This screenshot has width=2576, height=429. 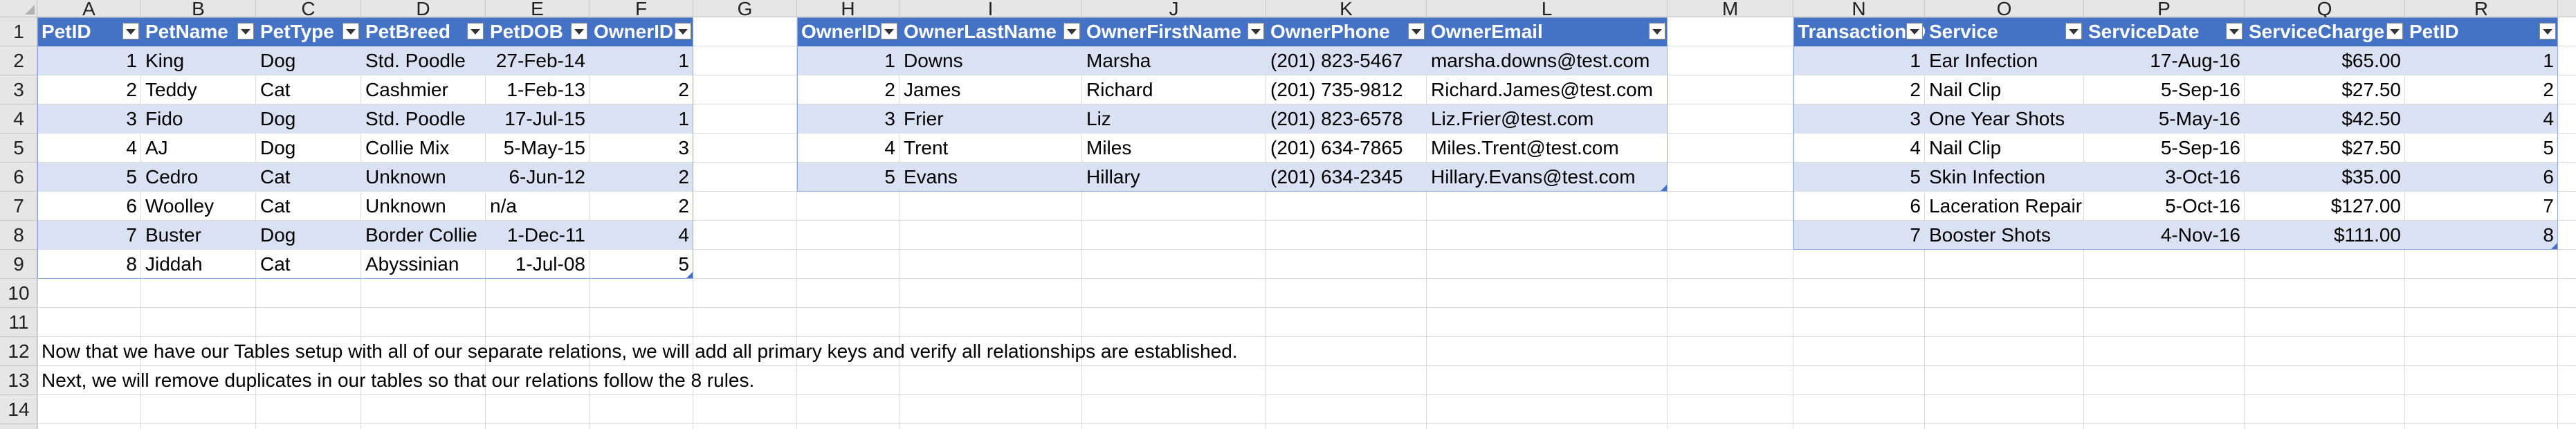 I want to click on row-header-12: 12, so click(x=18, y=351).